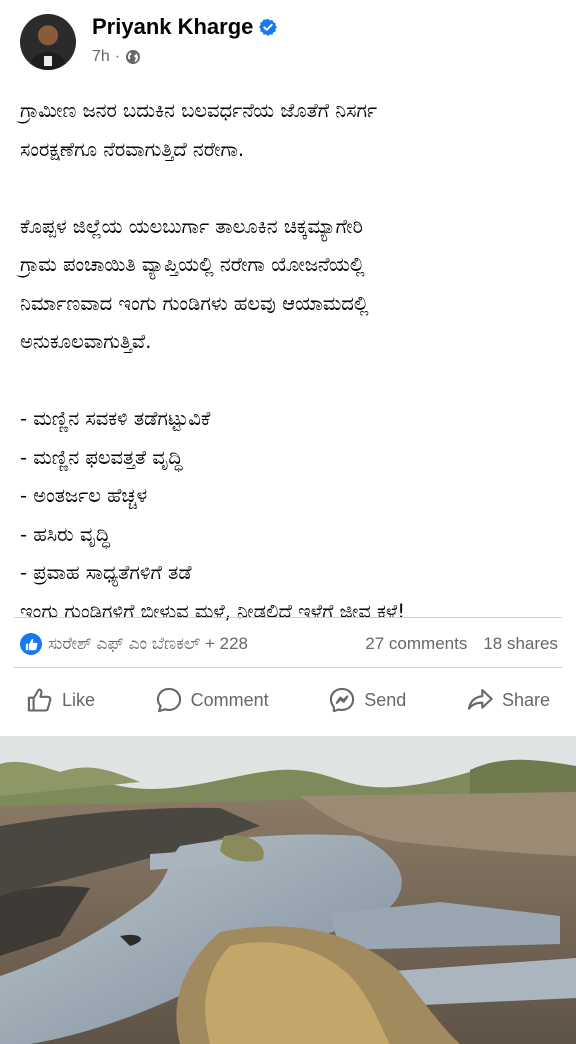  I want to click on comment-label: Comment, so click(229, 699).